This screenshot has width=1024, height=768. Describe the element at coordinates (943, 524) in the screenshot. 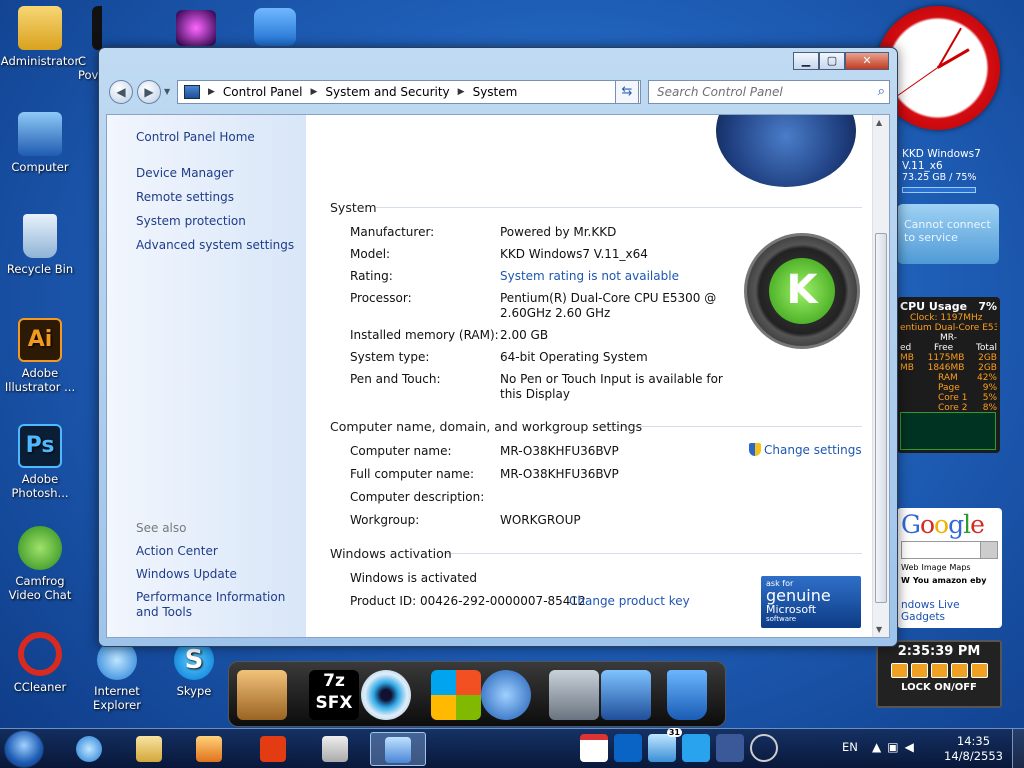

I see `google-logo: Google` at that location.